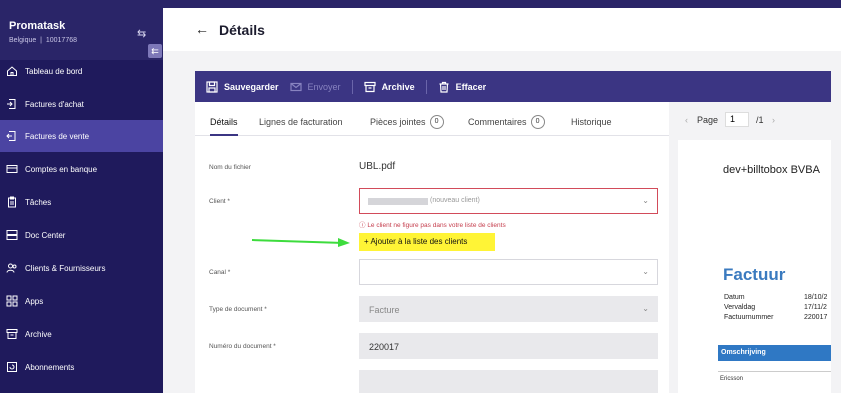 The image size is (841, 393). Describe the element at coordinates (81, 202) in the screenshot. I see `sidebar-item-tasks: Tâches` at that location.